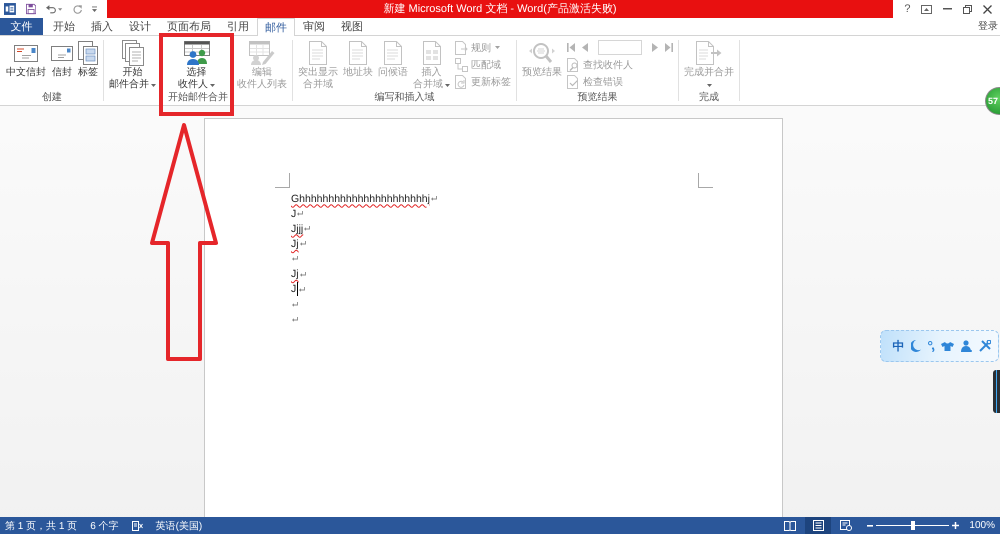 This screenshot has height=534, width=1000. Describe the element at coordinates (984, 525) in the screenshot. I see `zoom-level: 100%` at that location.